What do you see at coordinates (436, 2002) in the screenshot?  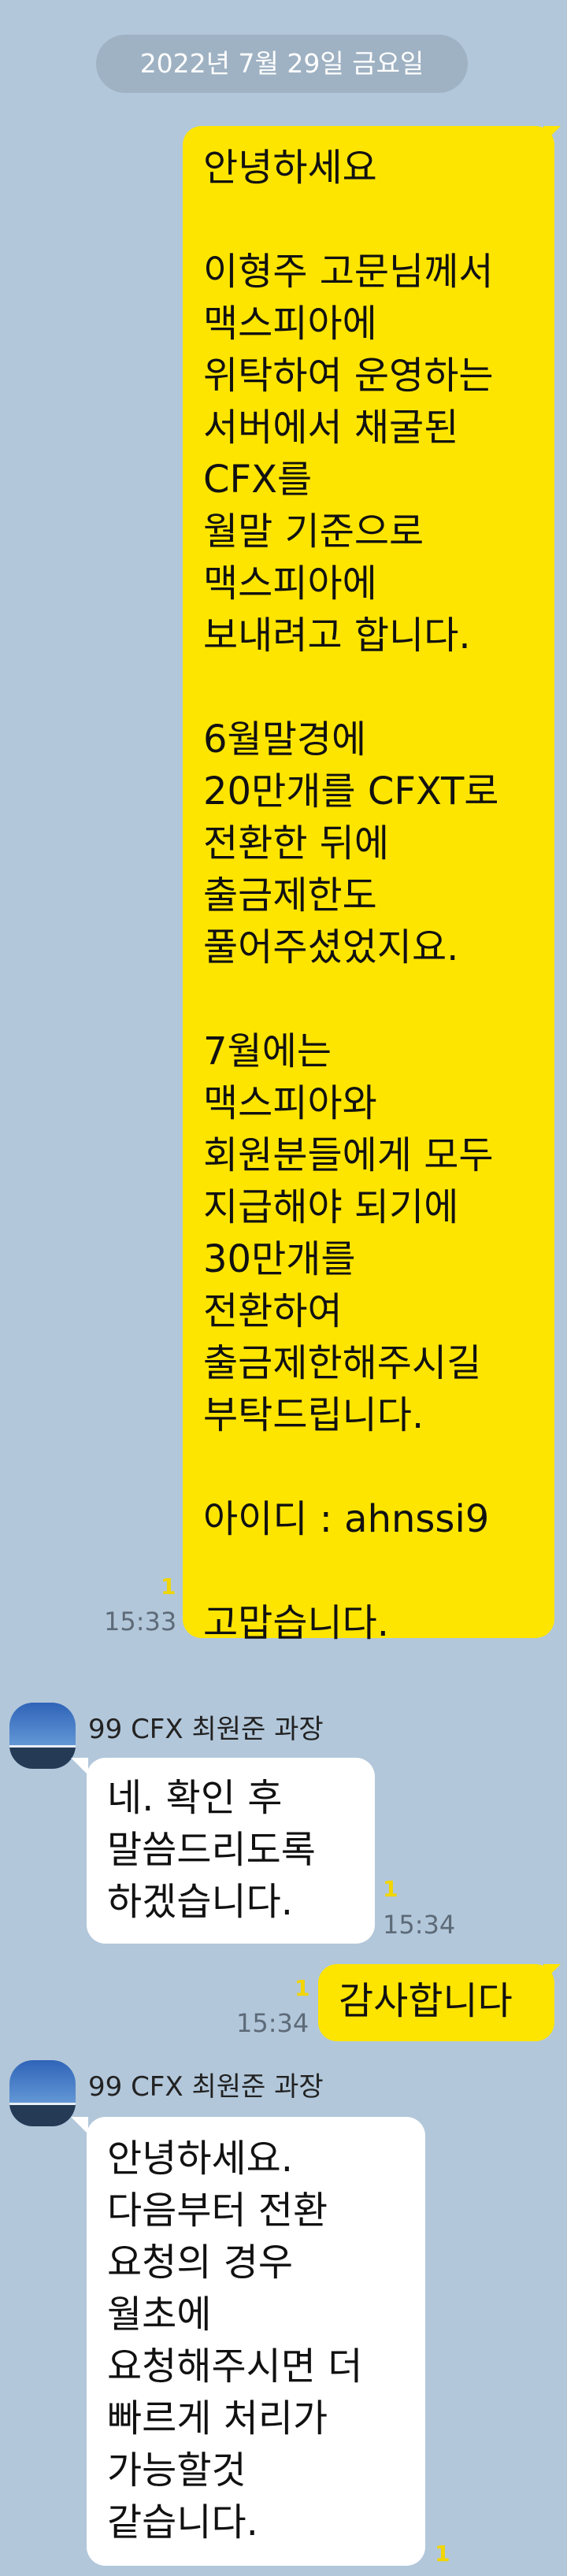 I see `my-message-bubble: 감사합니다` at bounding box center [436, 2002].